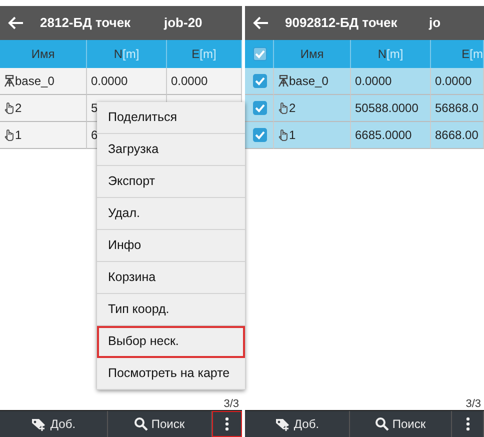 The image size is (484, 437). I want to click on menu-item: Корзина, so click(171, 278).